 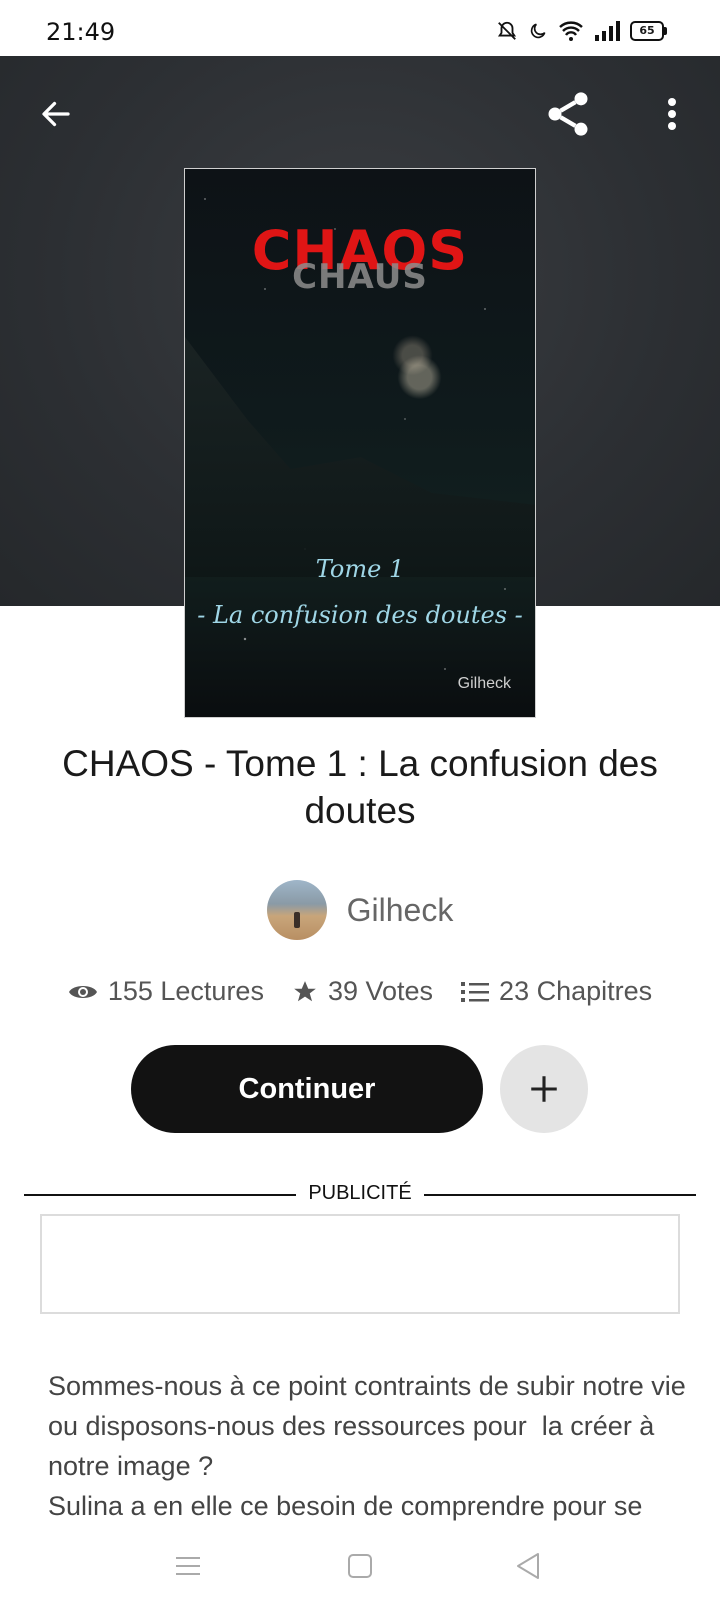 I want to click on continue-button: Continuer, so click(x=307, y=1089).